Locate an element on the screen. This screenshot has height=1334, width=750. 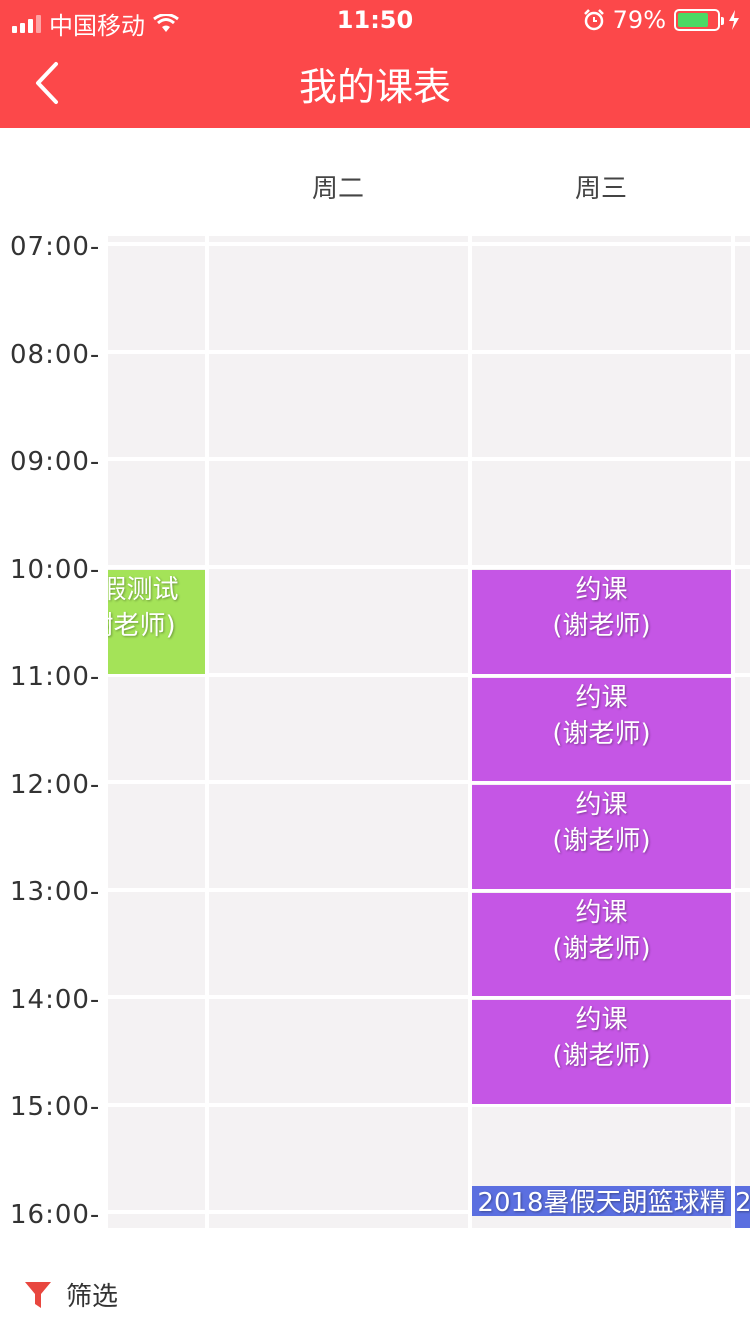
course-event: 2 is located at coordinates (742, 1207).